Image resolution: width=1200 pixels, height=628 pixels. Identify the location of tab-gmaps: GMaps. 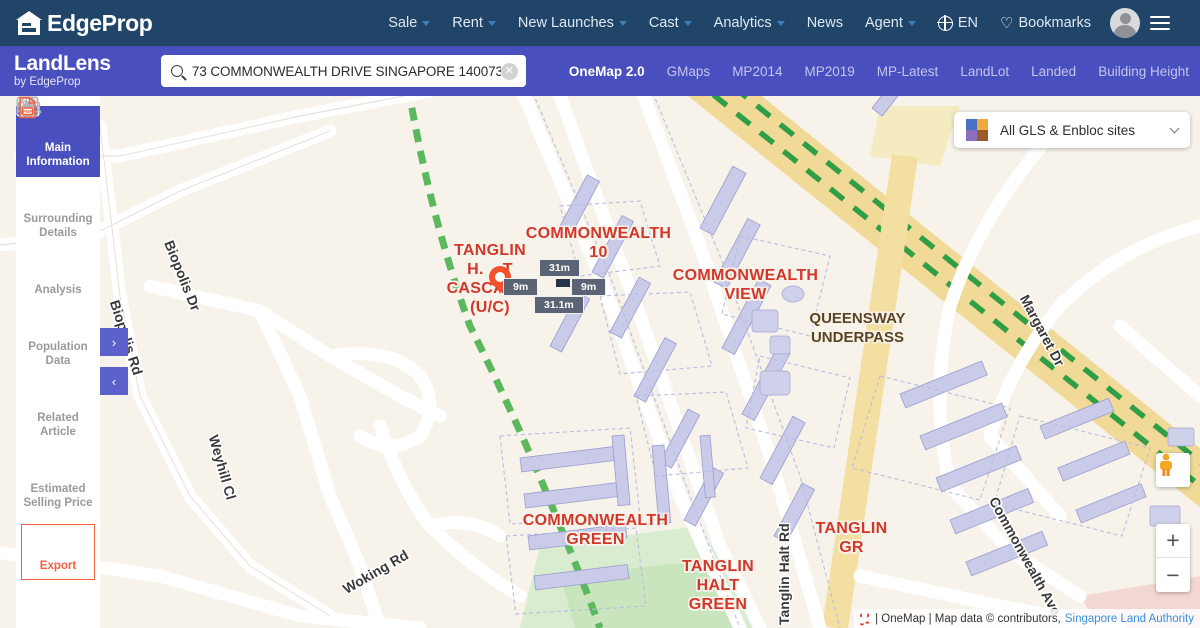
(689, 71).